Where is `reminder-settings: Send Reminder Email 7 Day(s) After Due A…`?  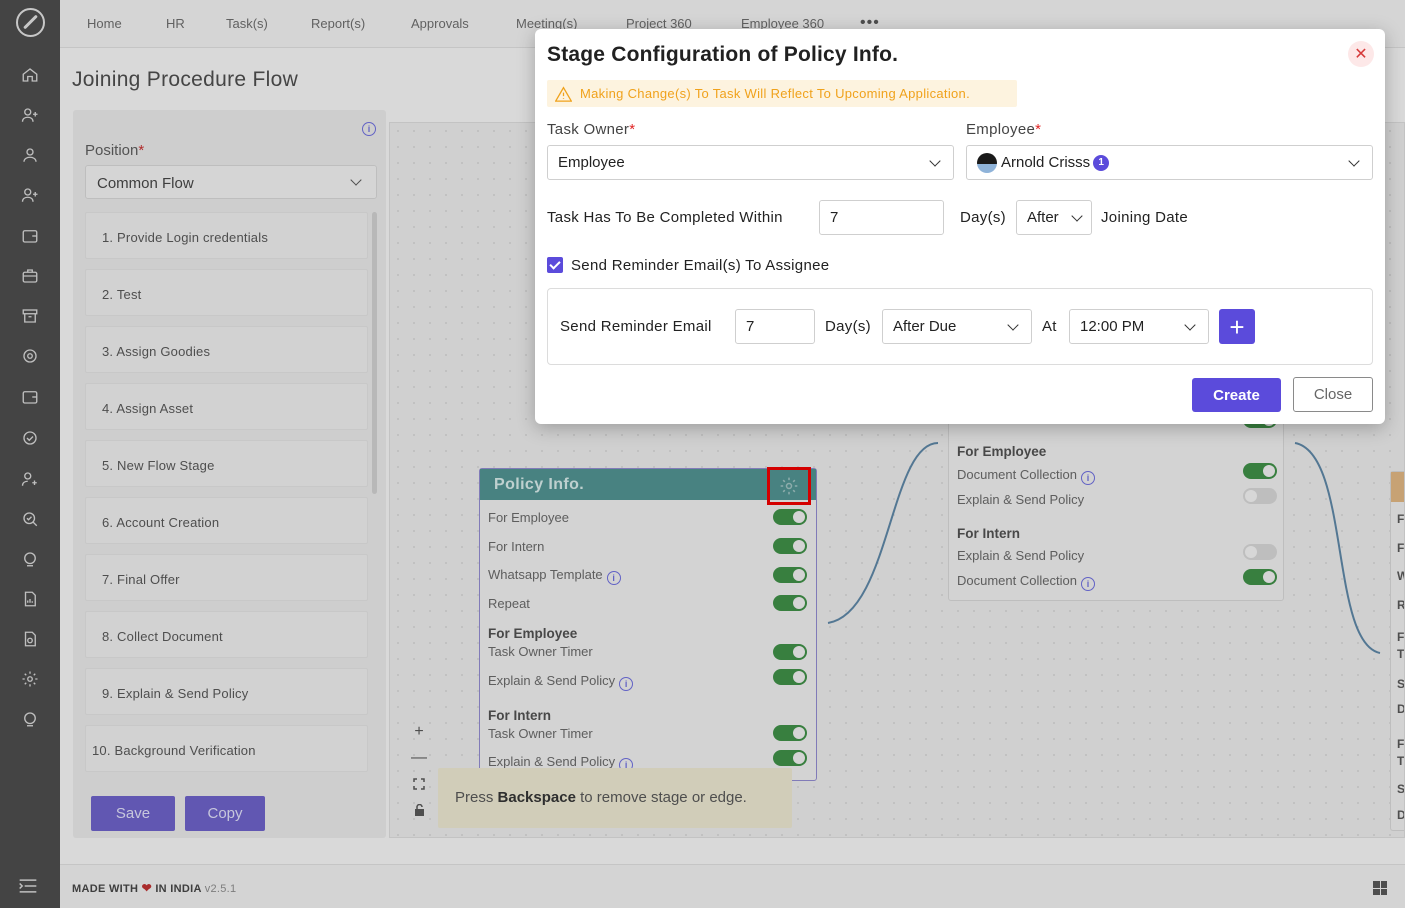
reminder-settings: Send Reminder Email 7 Day(s) After Due A… is located at coordinates (960, 326).